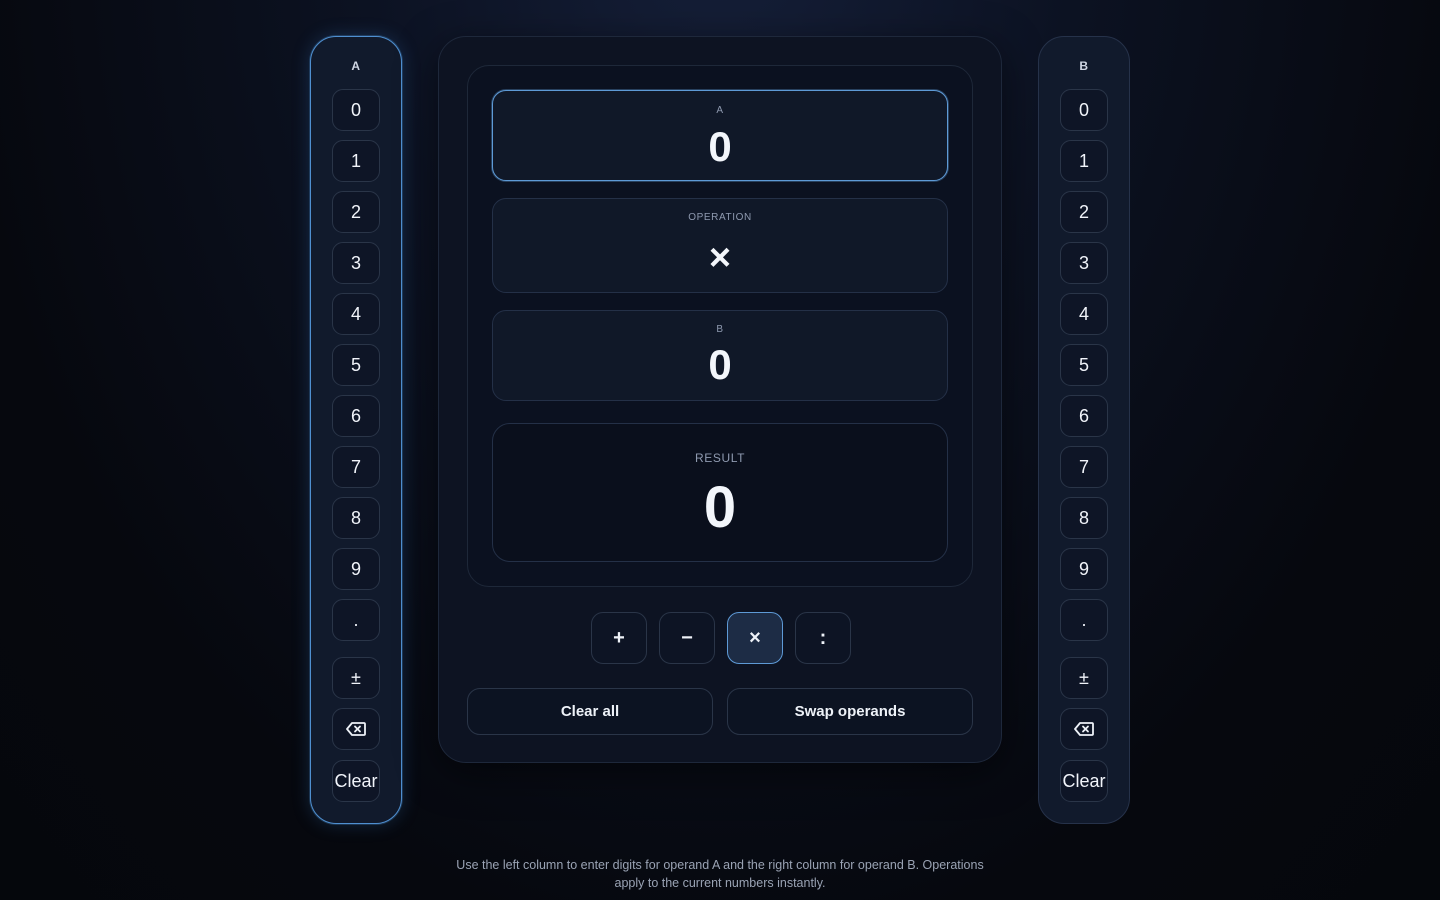 The height and width of the screenshot is (900, 1440). Describe the element at coordinates (850, 711) in the screenshot. I see `swap-operands-button: Swap operands` at that location.